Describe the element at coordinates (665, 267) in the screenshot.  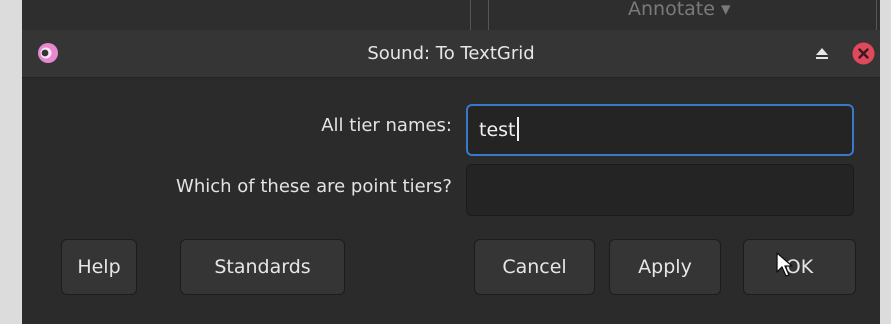
I see `apply-button: Apply` at that location.